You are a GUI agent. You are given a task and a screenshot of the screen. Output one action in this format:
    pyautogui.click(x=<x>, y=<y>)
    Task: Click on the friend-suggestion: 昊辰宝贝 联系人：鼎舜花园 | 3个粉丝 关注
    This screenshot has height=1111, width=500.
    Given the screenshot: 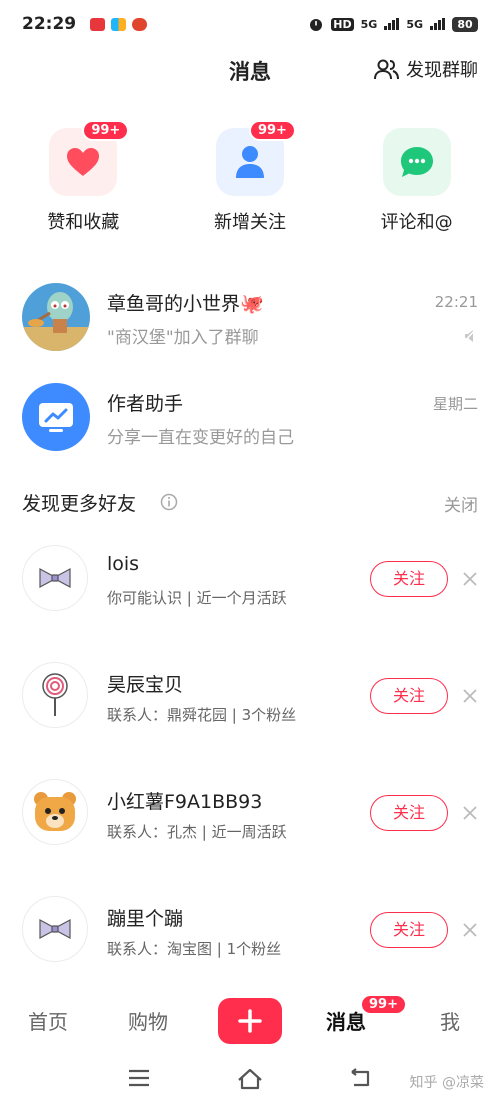 What is the action you would take?
    pyautogui.click(x=250, y=698)
    